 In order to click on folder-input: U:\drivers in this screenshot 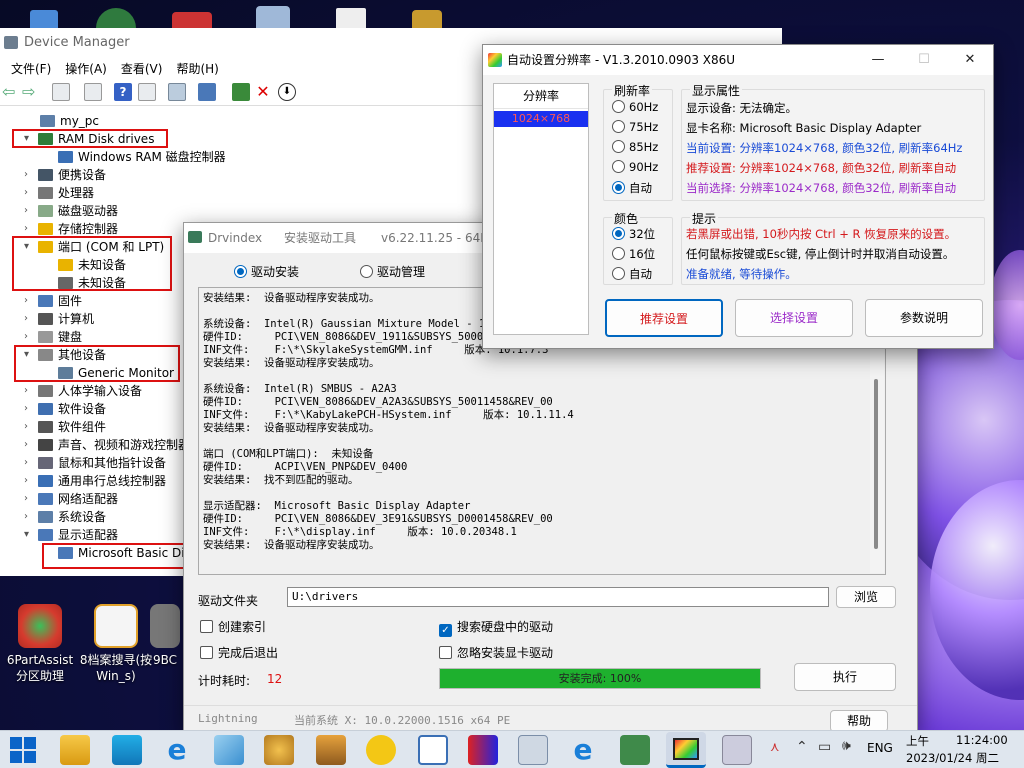, I will do `click(558, 597)`.